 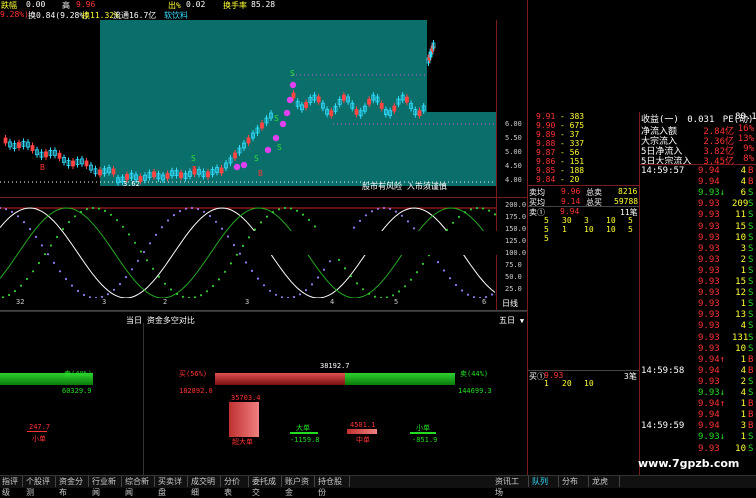 I want to click on queue-cell: 10, so click(x=611, y=220).